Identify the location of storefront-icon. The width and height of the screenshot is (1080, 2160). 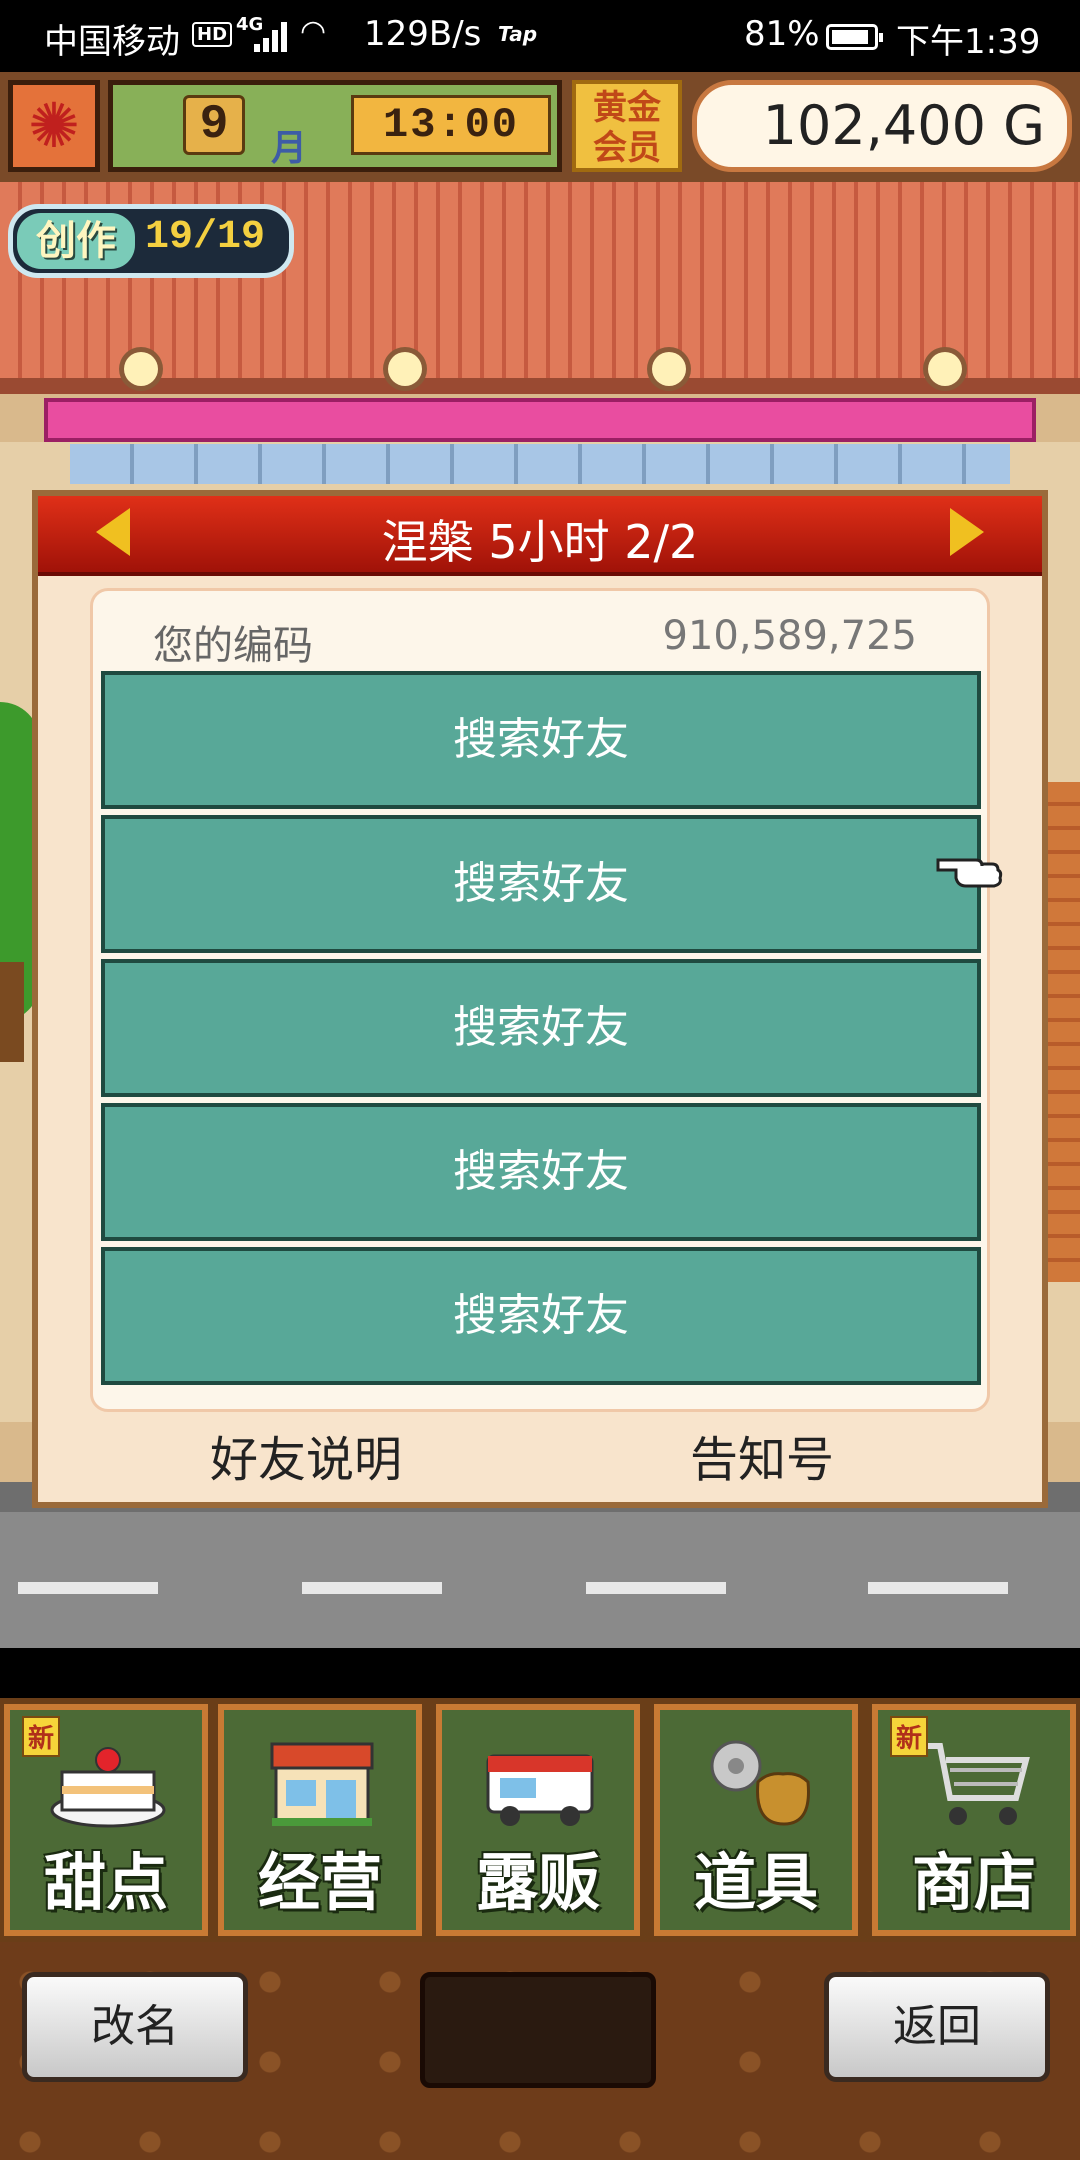
(322, 1784).